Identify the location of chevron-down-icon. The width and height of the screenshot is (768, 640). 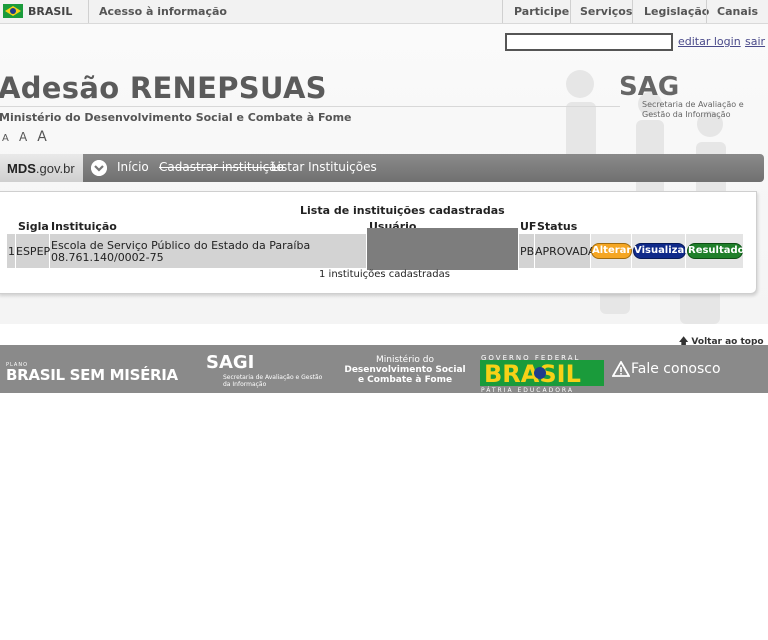
(99, 168).